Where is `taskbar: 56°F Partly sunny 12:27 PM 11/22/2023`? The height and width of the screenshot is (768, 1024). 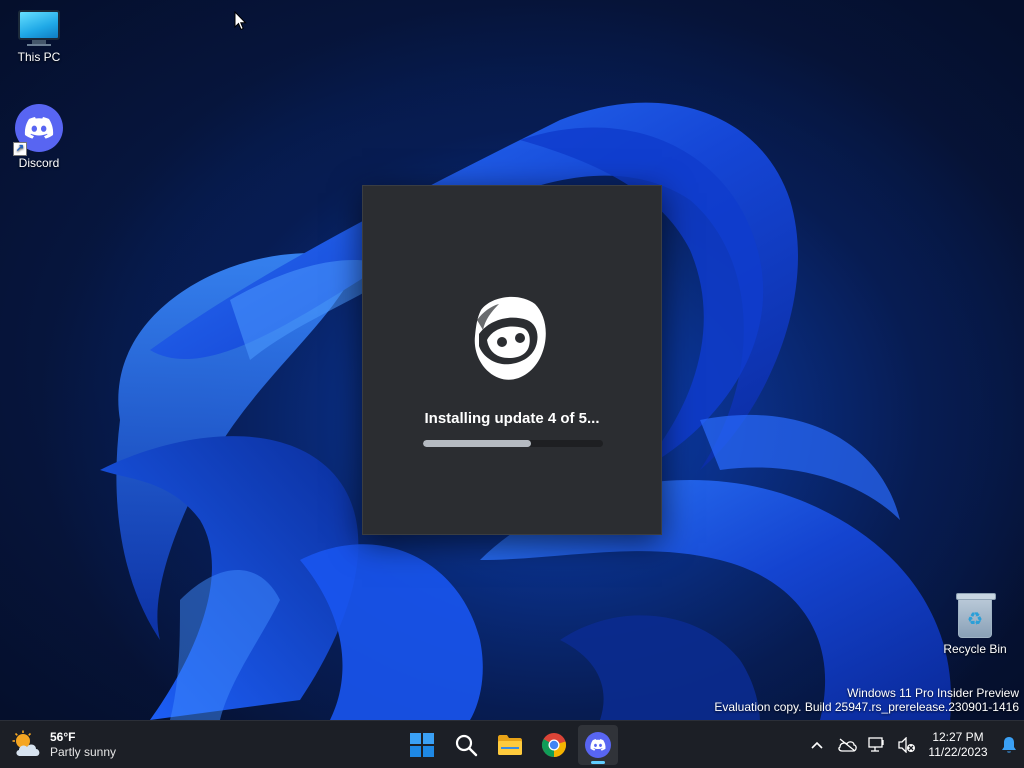 taskbar: 56°F Partly sunny 12:27 PM 11/22/2023 is located at coordinates (512, 744).